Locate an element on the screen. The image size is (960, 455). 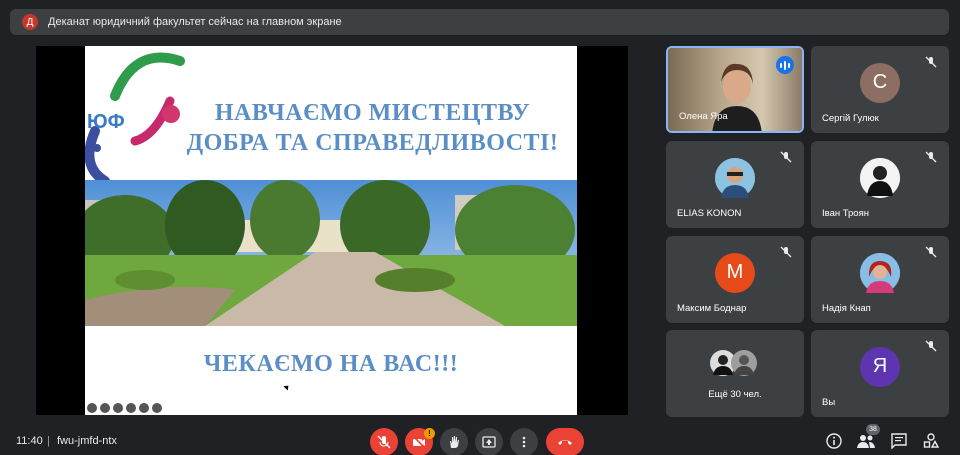
participant-stack-icon is located at coordinates (733, 363).